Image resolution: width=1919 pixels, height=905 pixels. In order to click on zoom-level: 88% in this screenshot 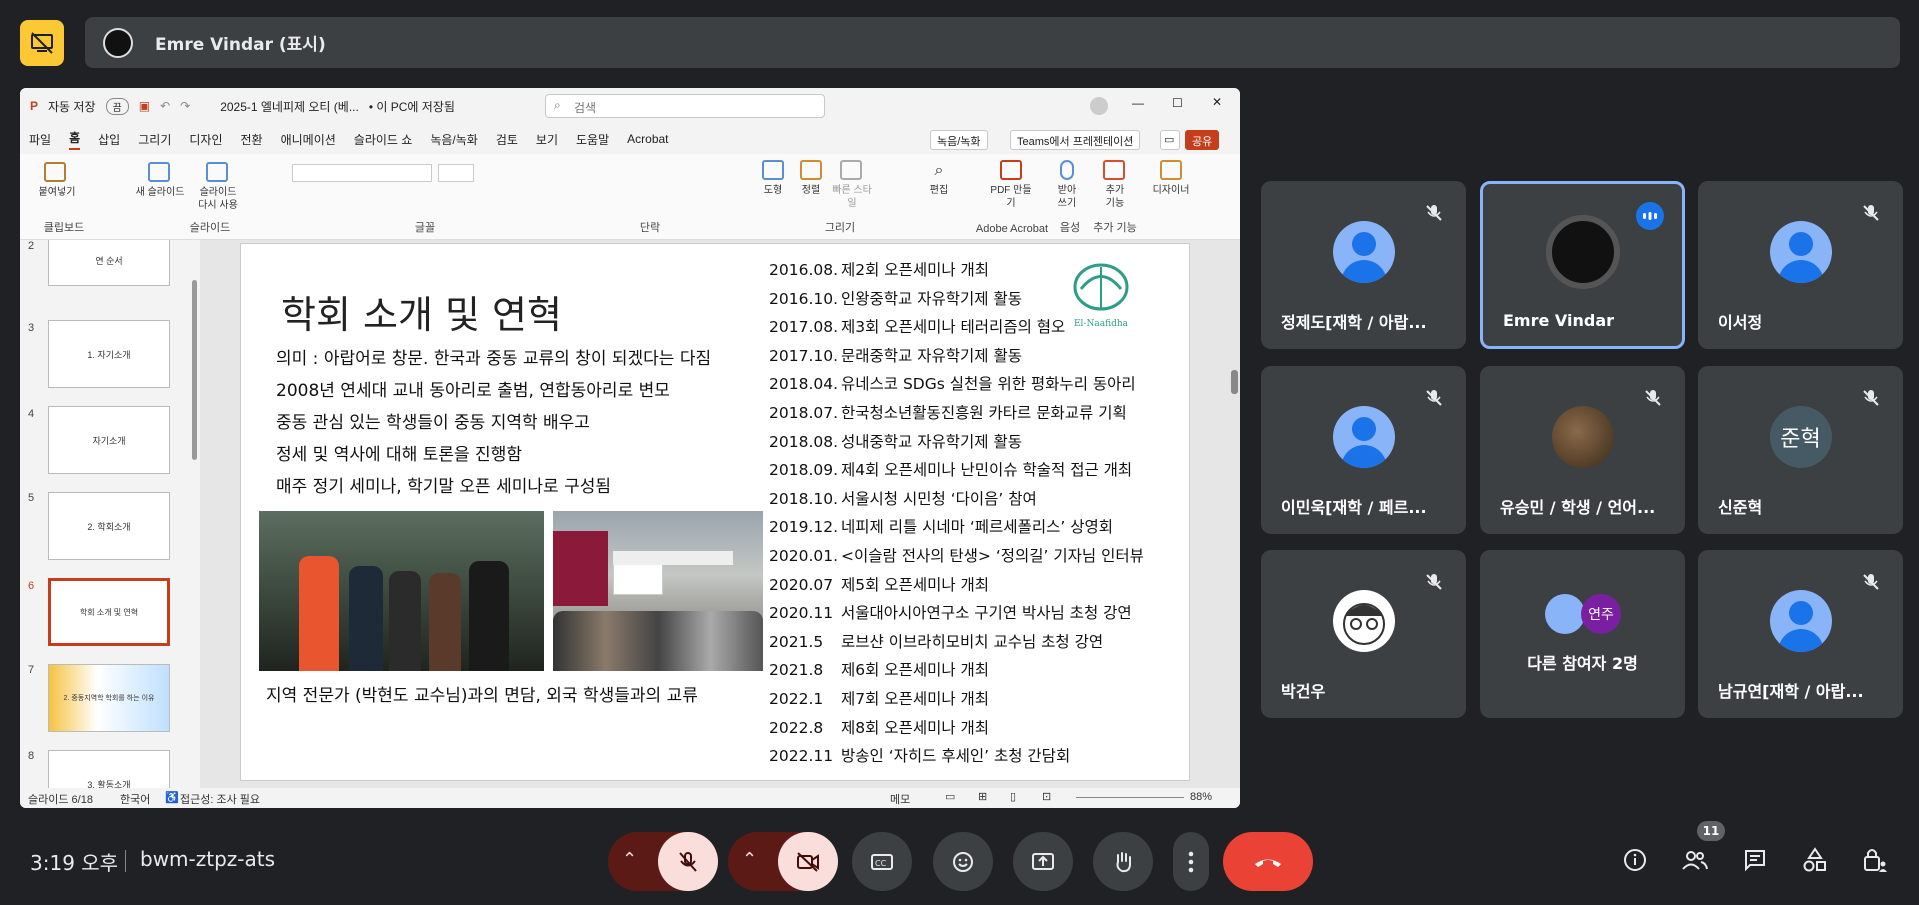, I will do `click(1201, 797)`.